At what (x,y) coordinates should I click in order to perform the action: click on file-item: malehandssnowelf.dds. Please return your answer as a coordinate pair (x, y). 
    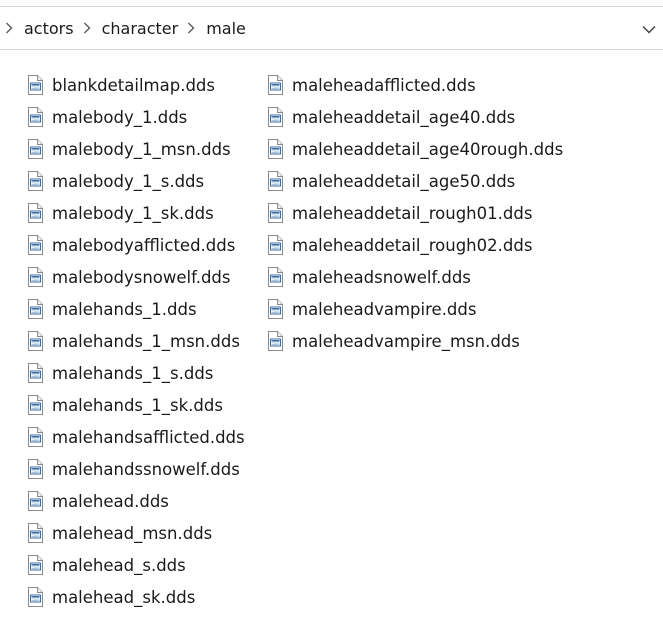
    Looking at the image, I should click on (135, 469).